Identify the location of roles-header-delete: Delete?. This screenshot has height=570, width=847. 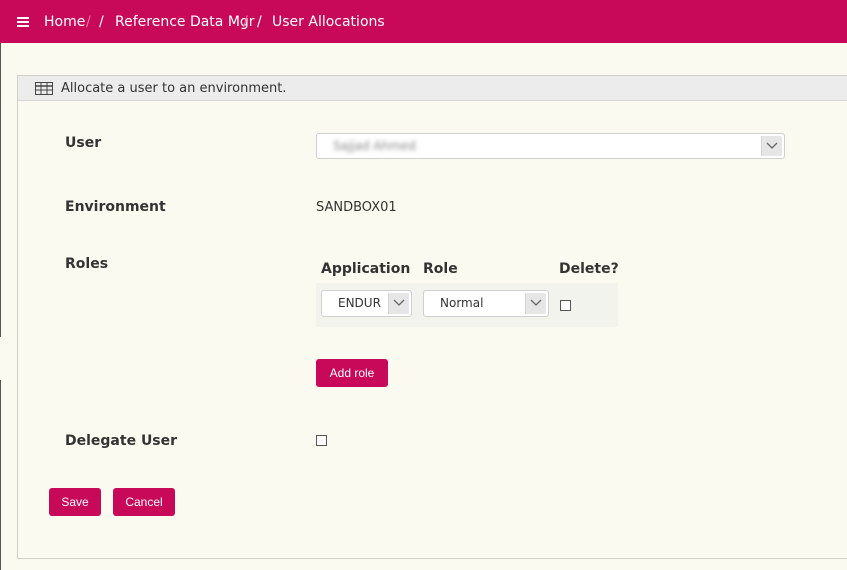
(589, 269).